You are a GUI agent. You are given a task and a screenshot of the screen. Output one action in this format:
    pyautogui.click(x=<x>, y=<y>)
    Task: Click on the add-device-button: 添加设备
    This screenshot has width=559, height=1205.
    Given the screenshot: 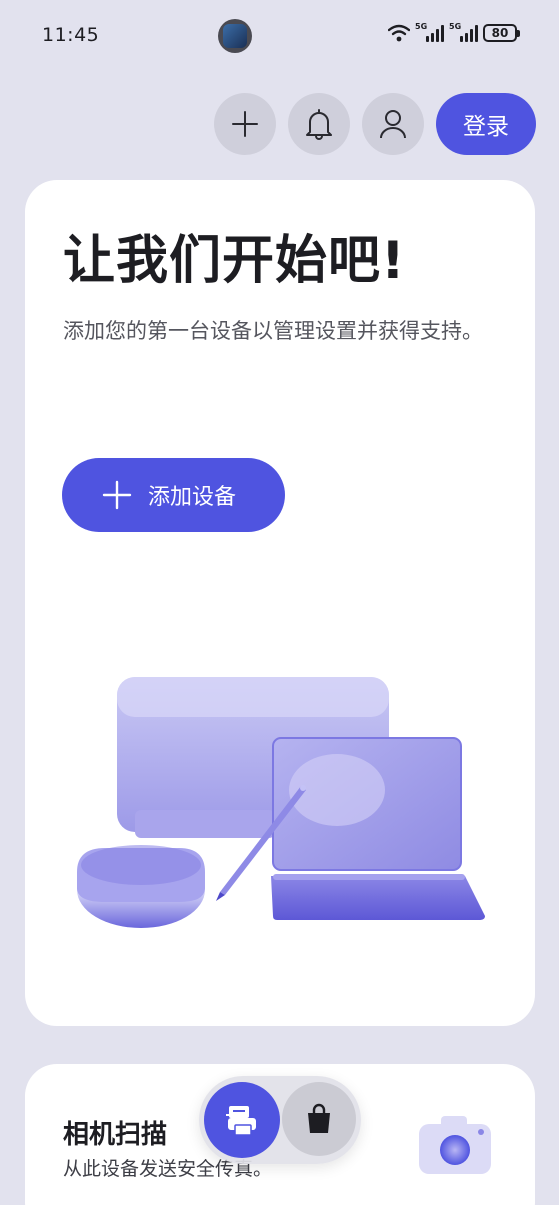 What is the action you would take?
    pyautogui.click(x=173, y=495)
    